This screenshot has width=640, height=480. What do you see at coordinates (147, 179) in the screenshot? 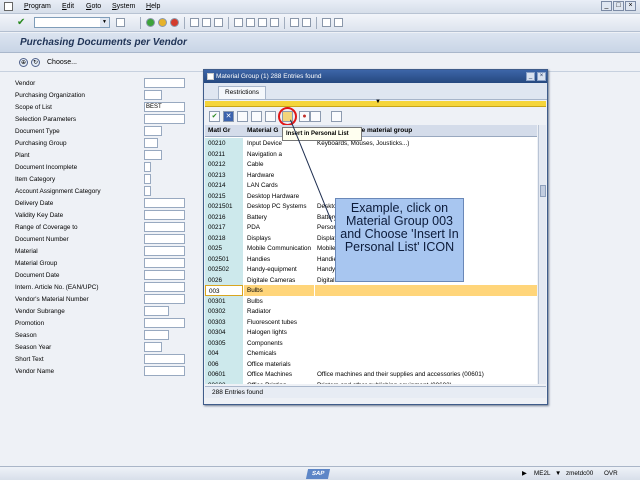
I see `item-category-input` at bounding box center [147, 179].